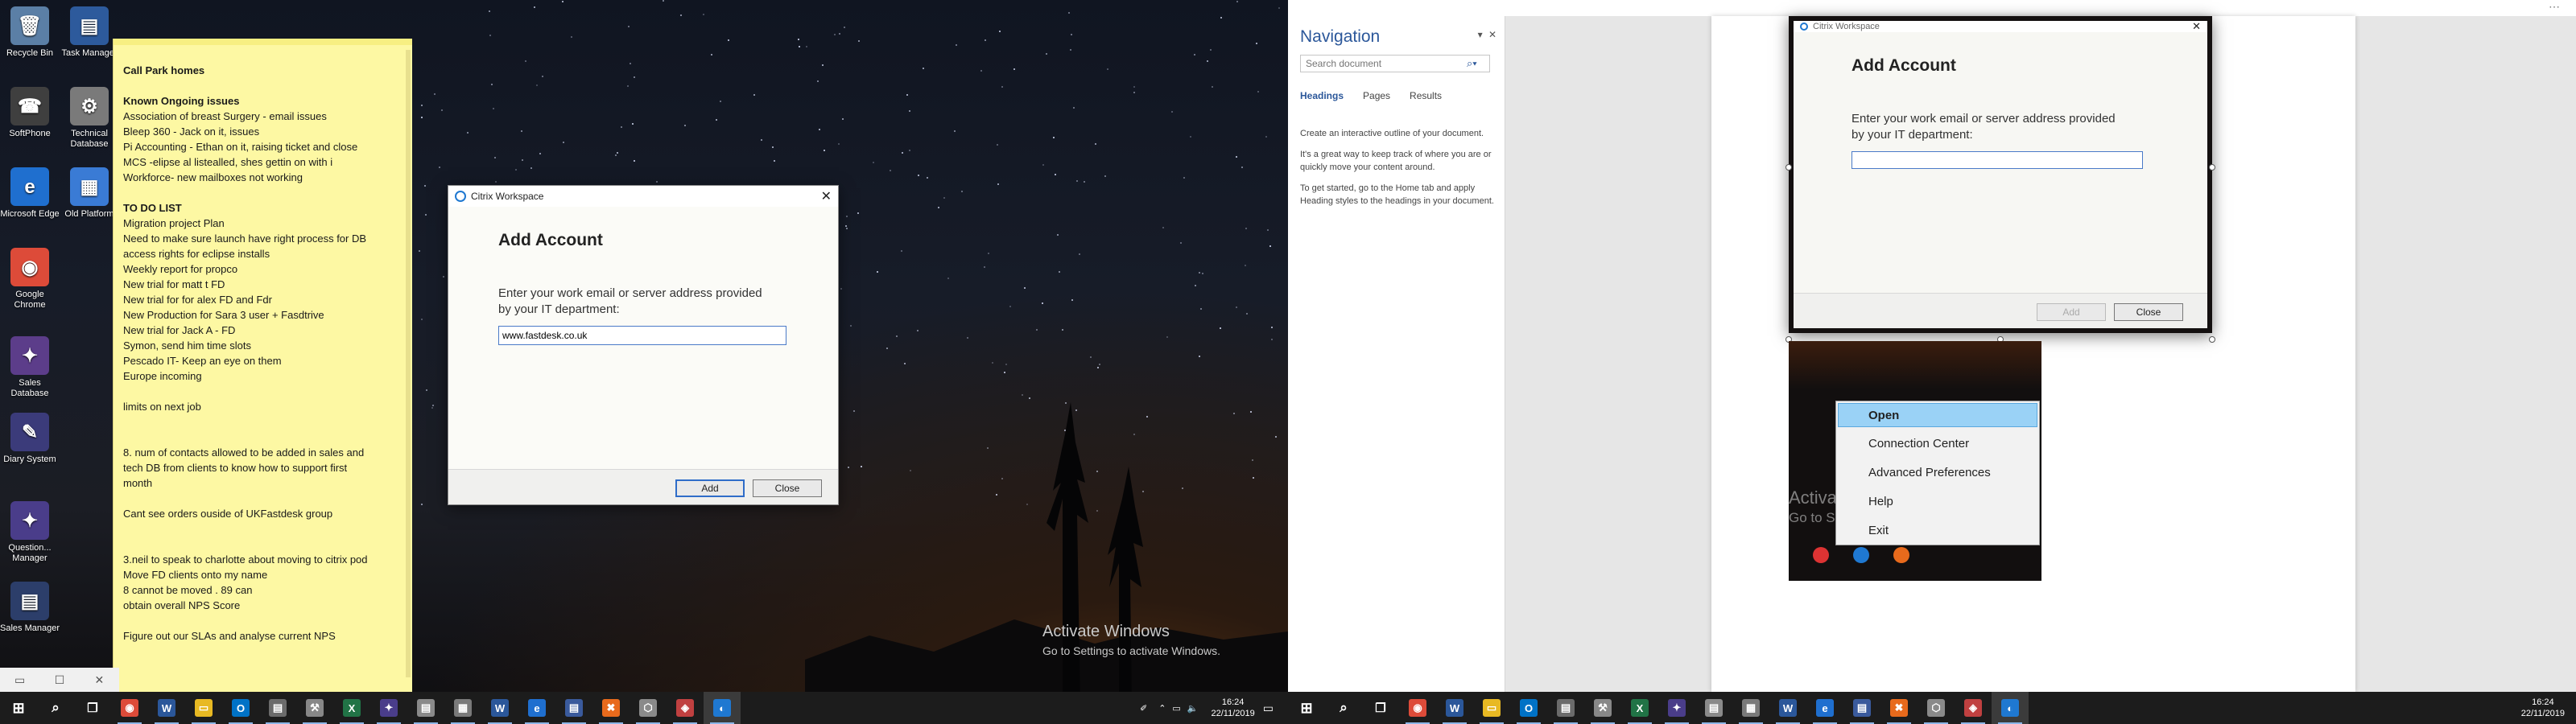 This screenshot has width=2576, height=724. What do you see at coordinates (19, 680) in the screenshot?
I see `restore-icon: ▭` at bounding box center [19, 680].